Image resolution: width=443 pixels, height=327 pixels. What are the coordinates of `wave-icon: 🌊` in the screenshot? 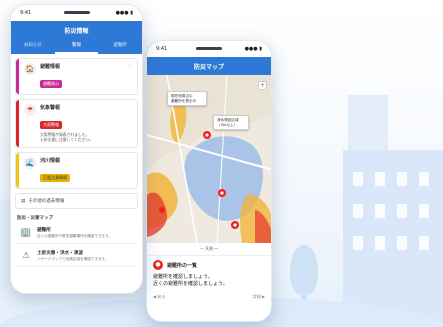 It's located at (30, 163).